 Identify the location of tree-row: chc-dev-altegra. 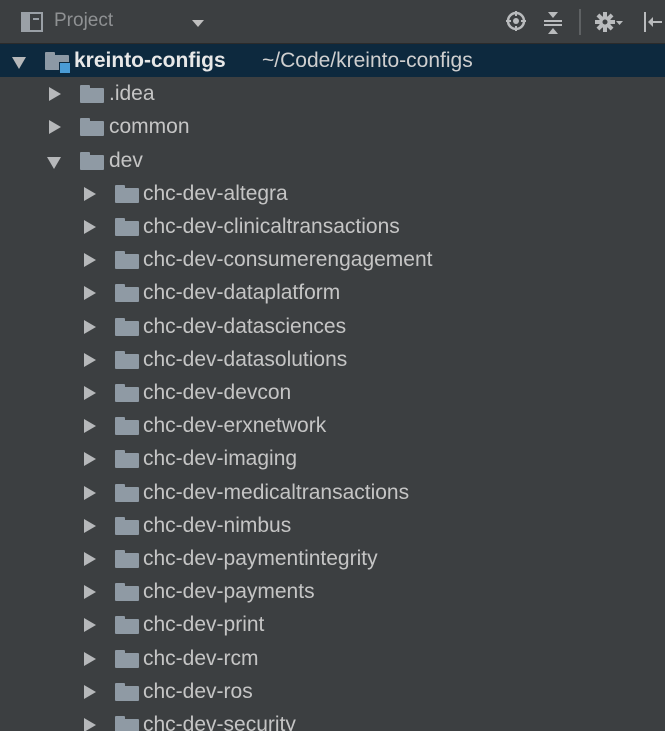
(332, 193).